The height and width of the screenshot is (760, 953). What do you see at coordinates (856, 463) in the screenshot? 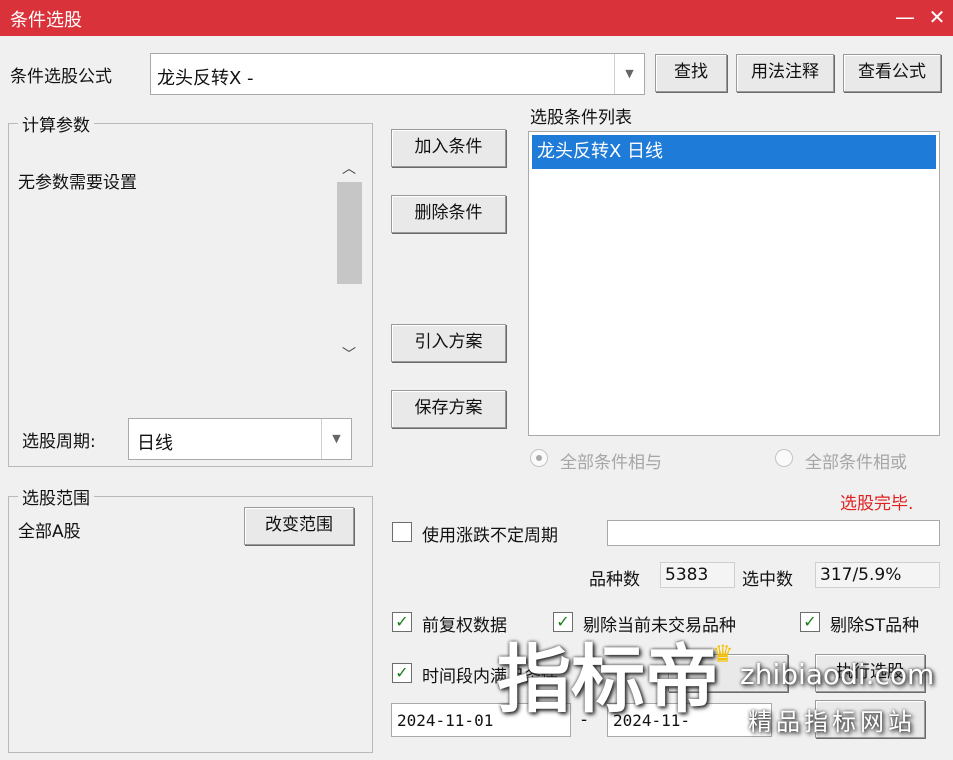
I see `radio-or-label: 全部条件相或` at bounding box center [856, 463].